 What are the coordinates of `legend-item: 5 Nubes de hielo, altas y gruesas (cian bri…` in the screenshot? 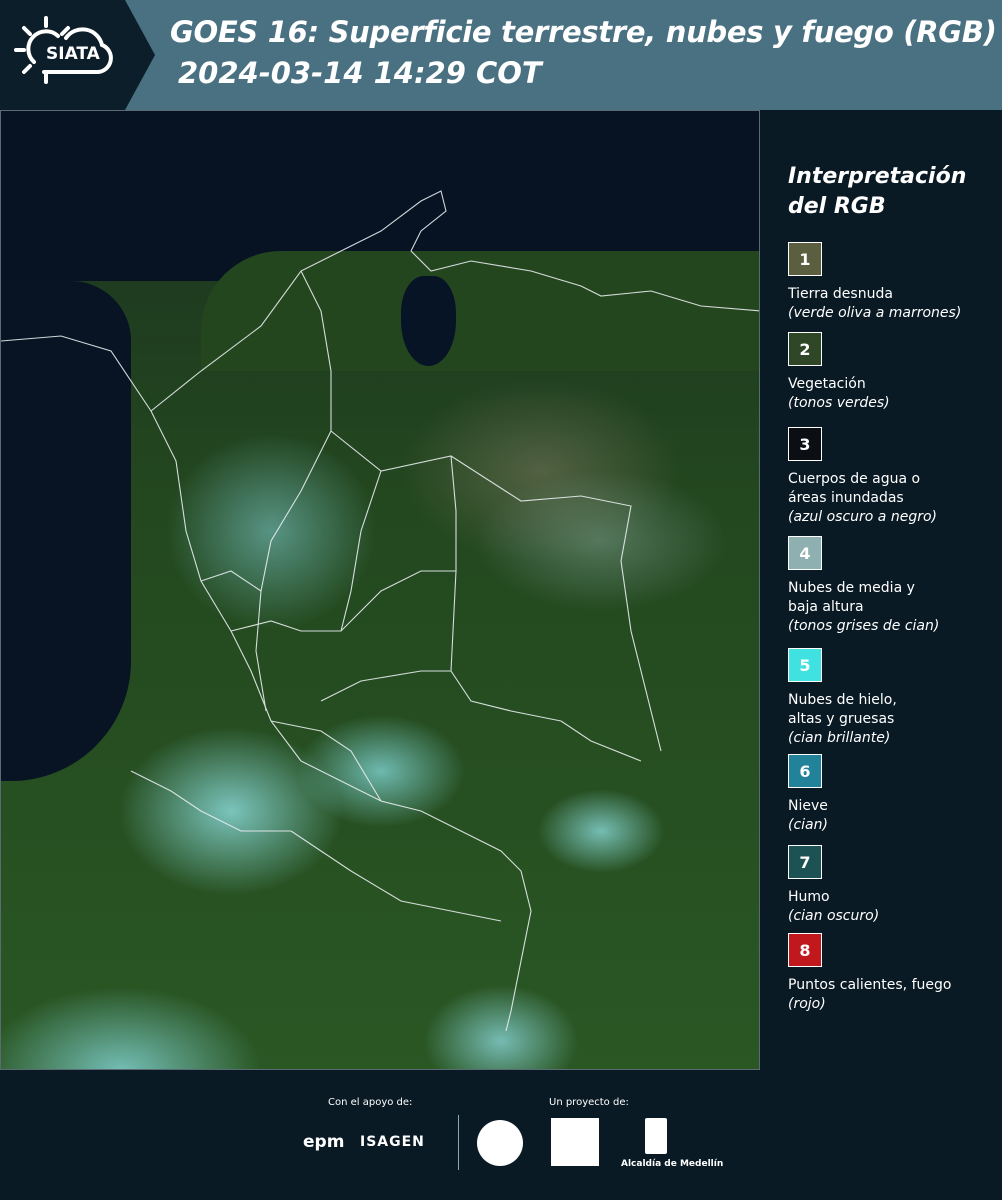 It's located at (893, 698).